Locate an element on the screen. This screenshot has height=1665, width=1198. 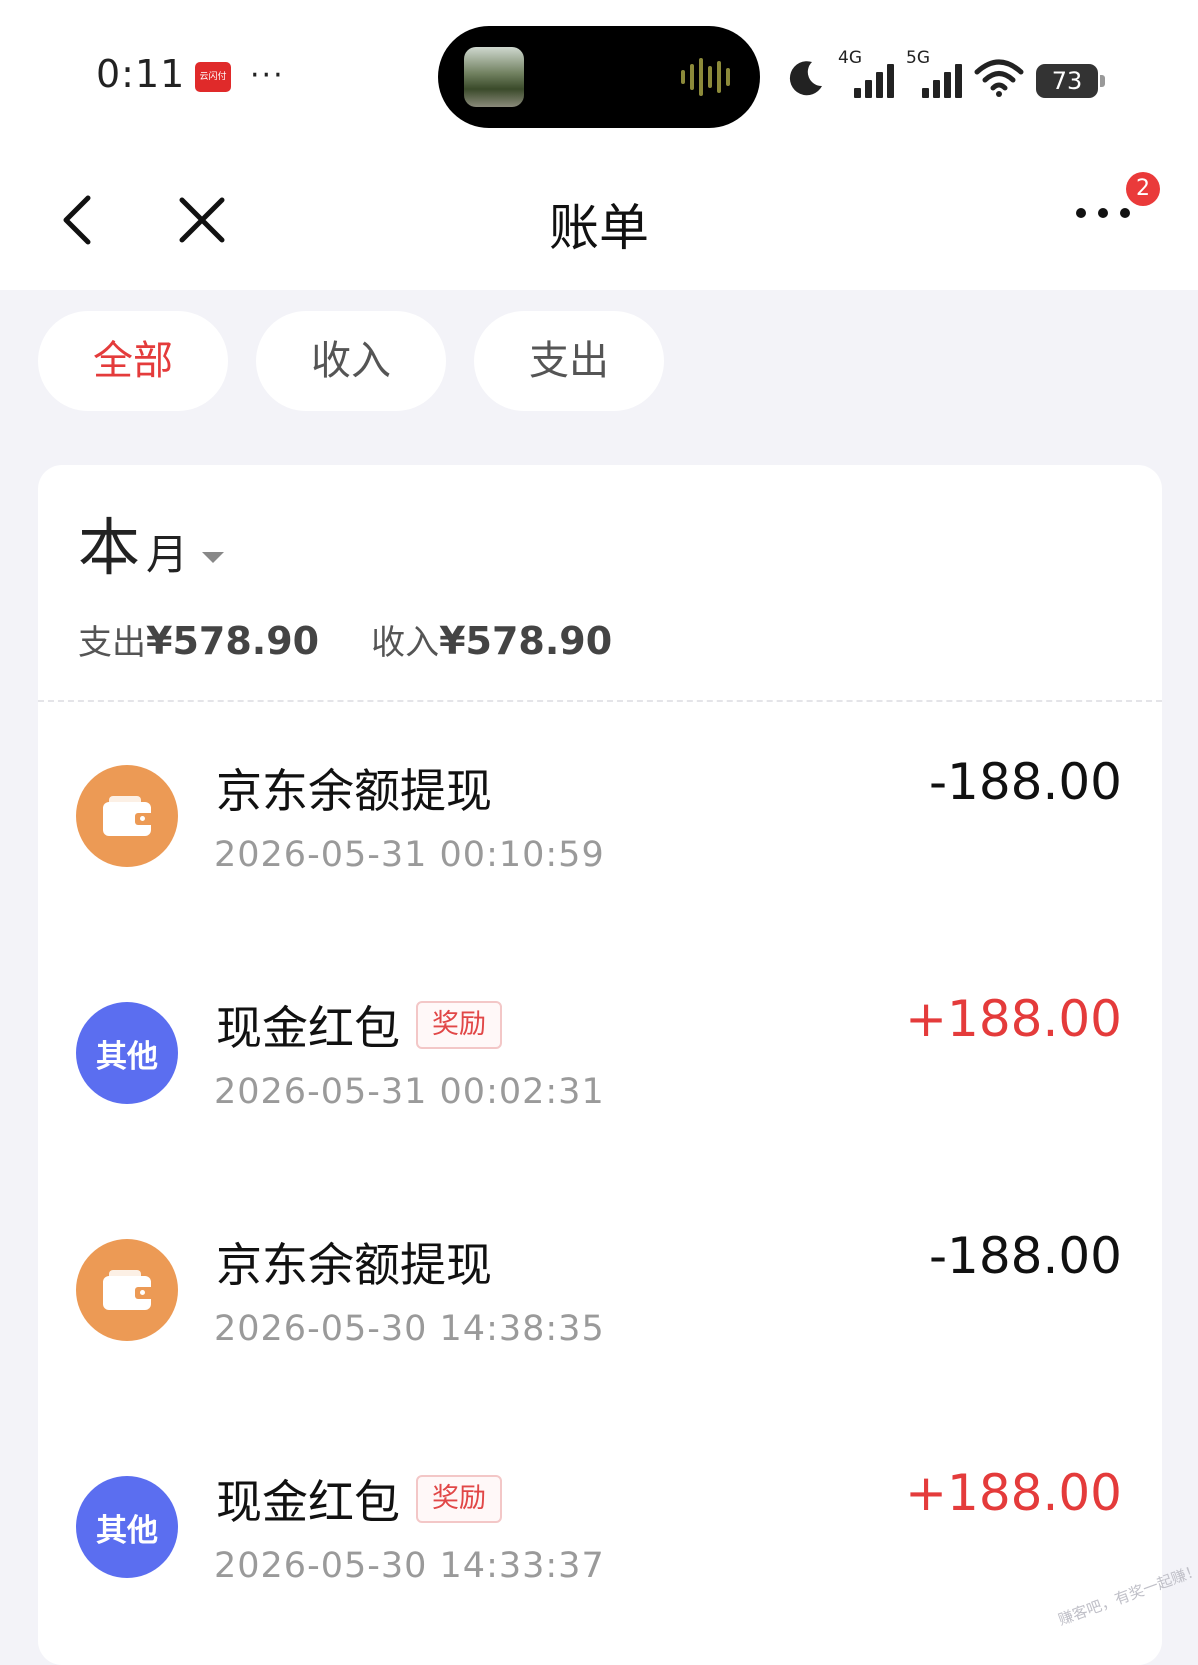
month-summary: 支出 ¥578.90 收入 ¥578.90 is located at coordinates (345, 639).